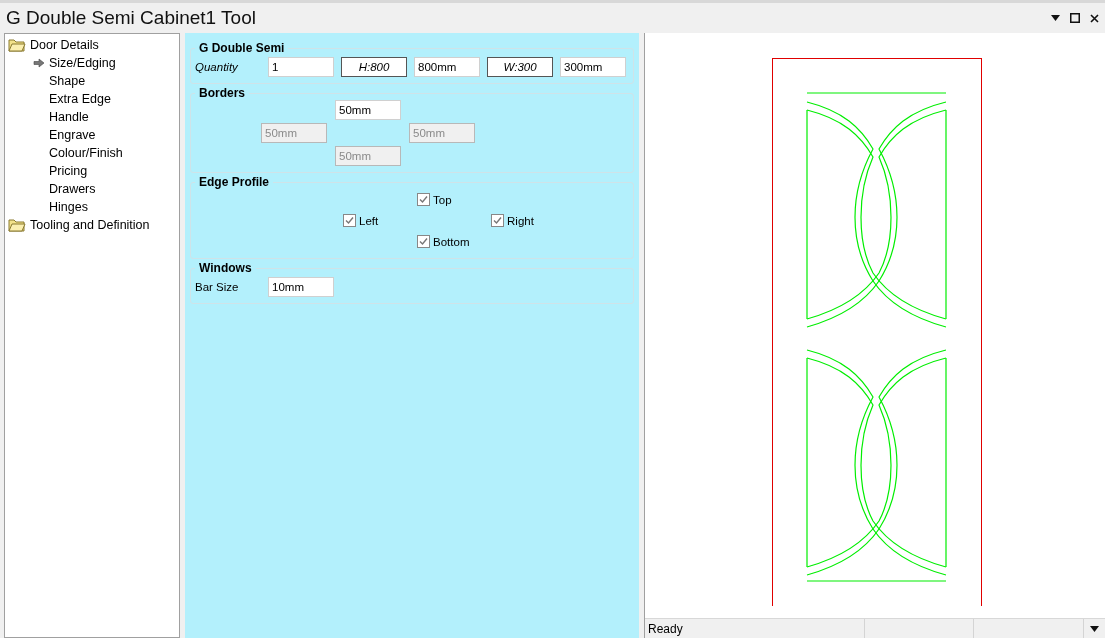 Image resolution: width=1105 pixels, height=638 pixels. Describe the element at coordinates (454, 199) in the screenshot. I see `checkbox: Top` at that location.